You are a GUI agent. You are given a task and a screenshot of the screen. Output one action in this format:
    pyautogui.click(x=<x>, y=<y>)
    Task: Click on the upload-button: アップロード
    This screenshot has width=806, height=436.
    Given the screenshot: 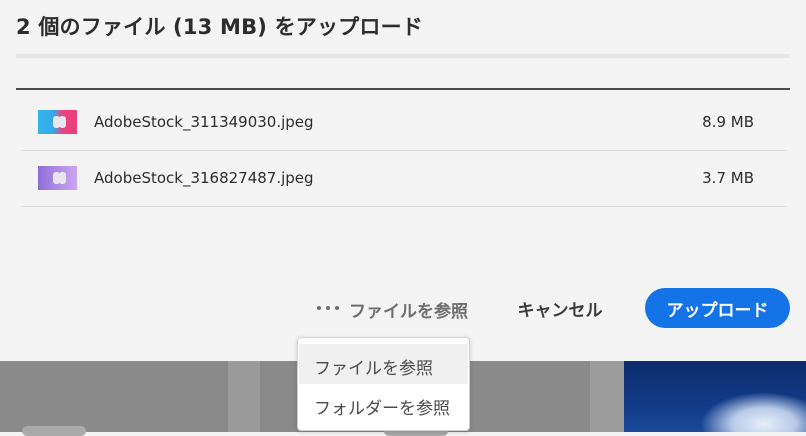 What is the action you would take?
    pyautogui.click(x=717, y=308)
    